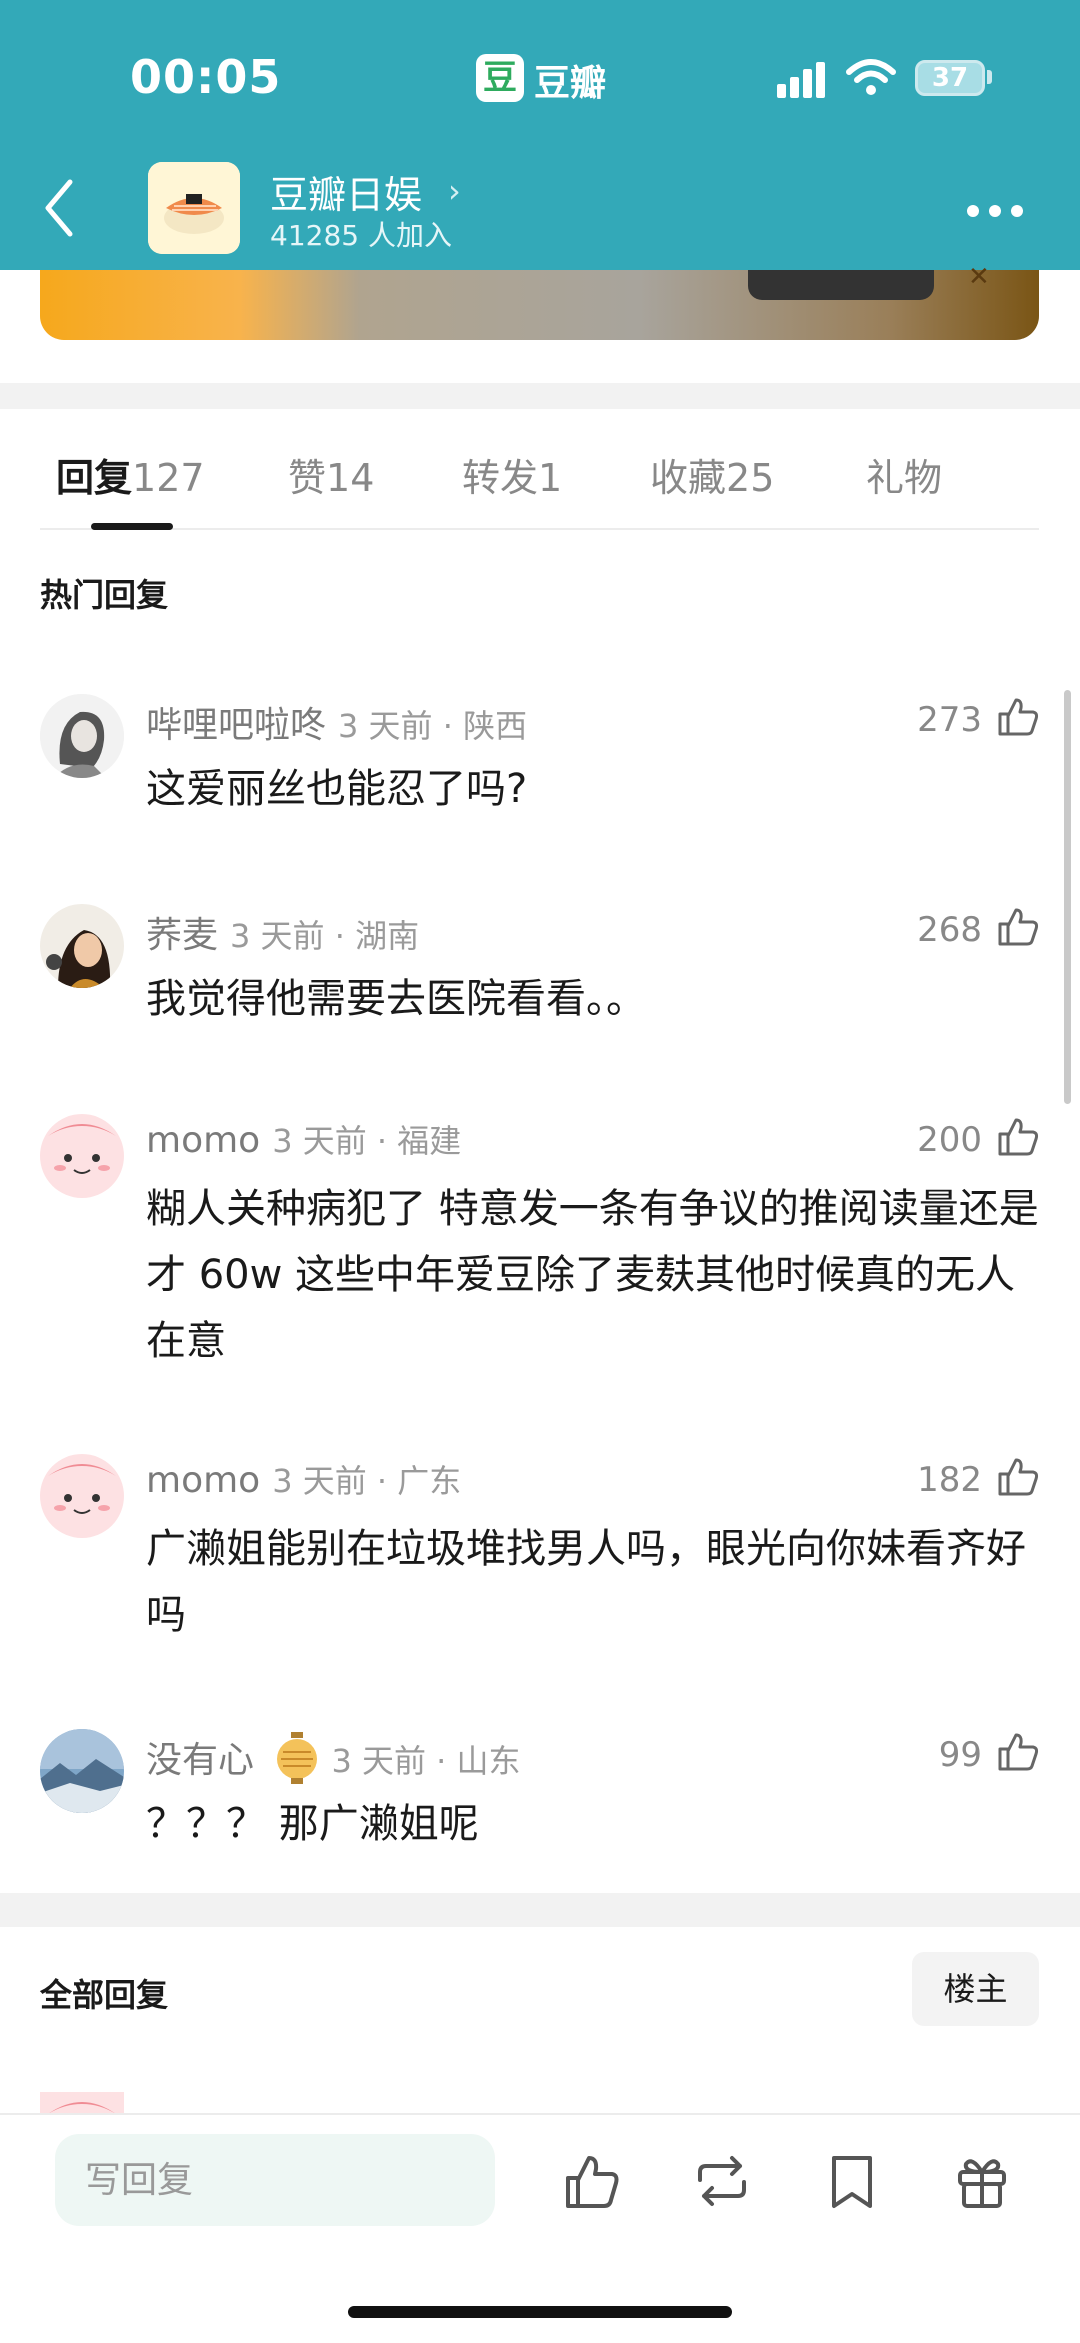  I want to click on battery-indicator: 37, so click(950, 78).